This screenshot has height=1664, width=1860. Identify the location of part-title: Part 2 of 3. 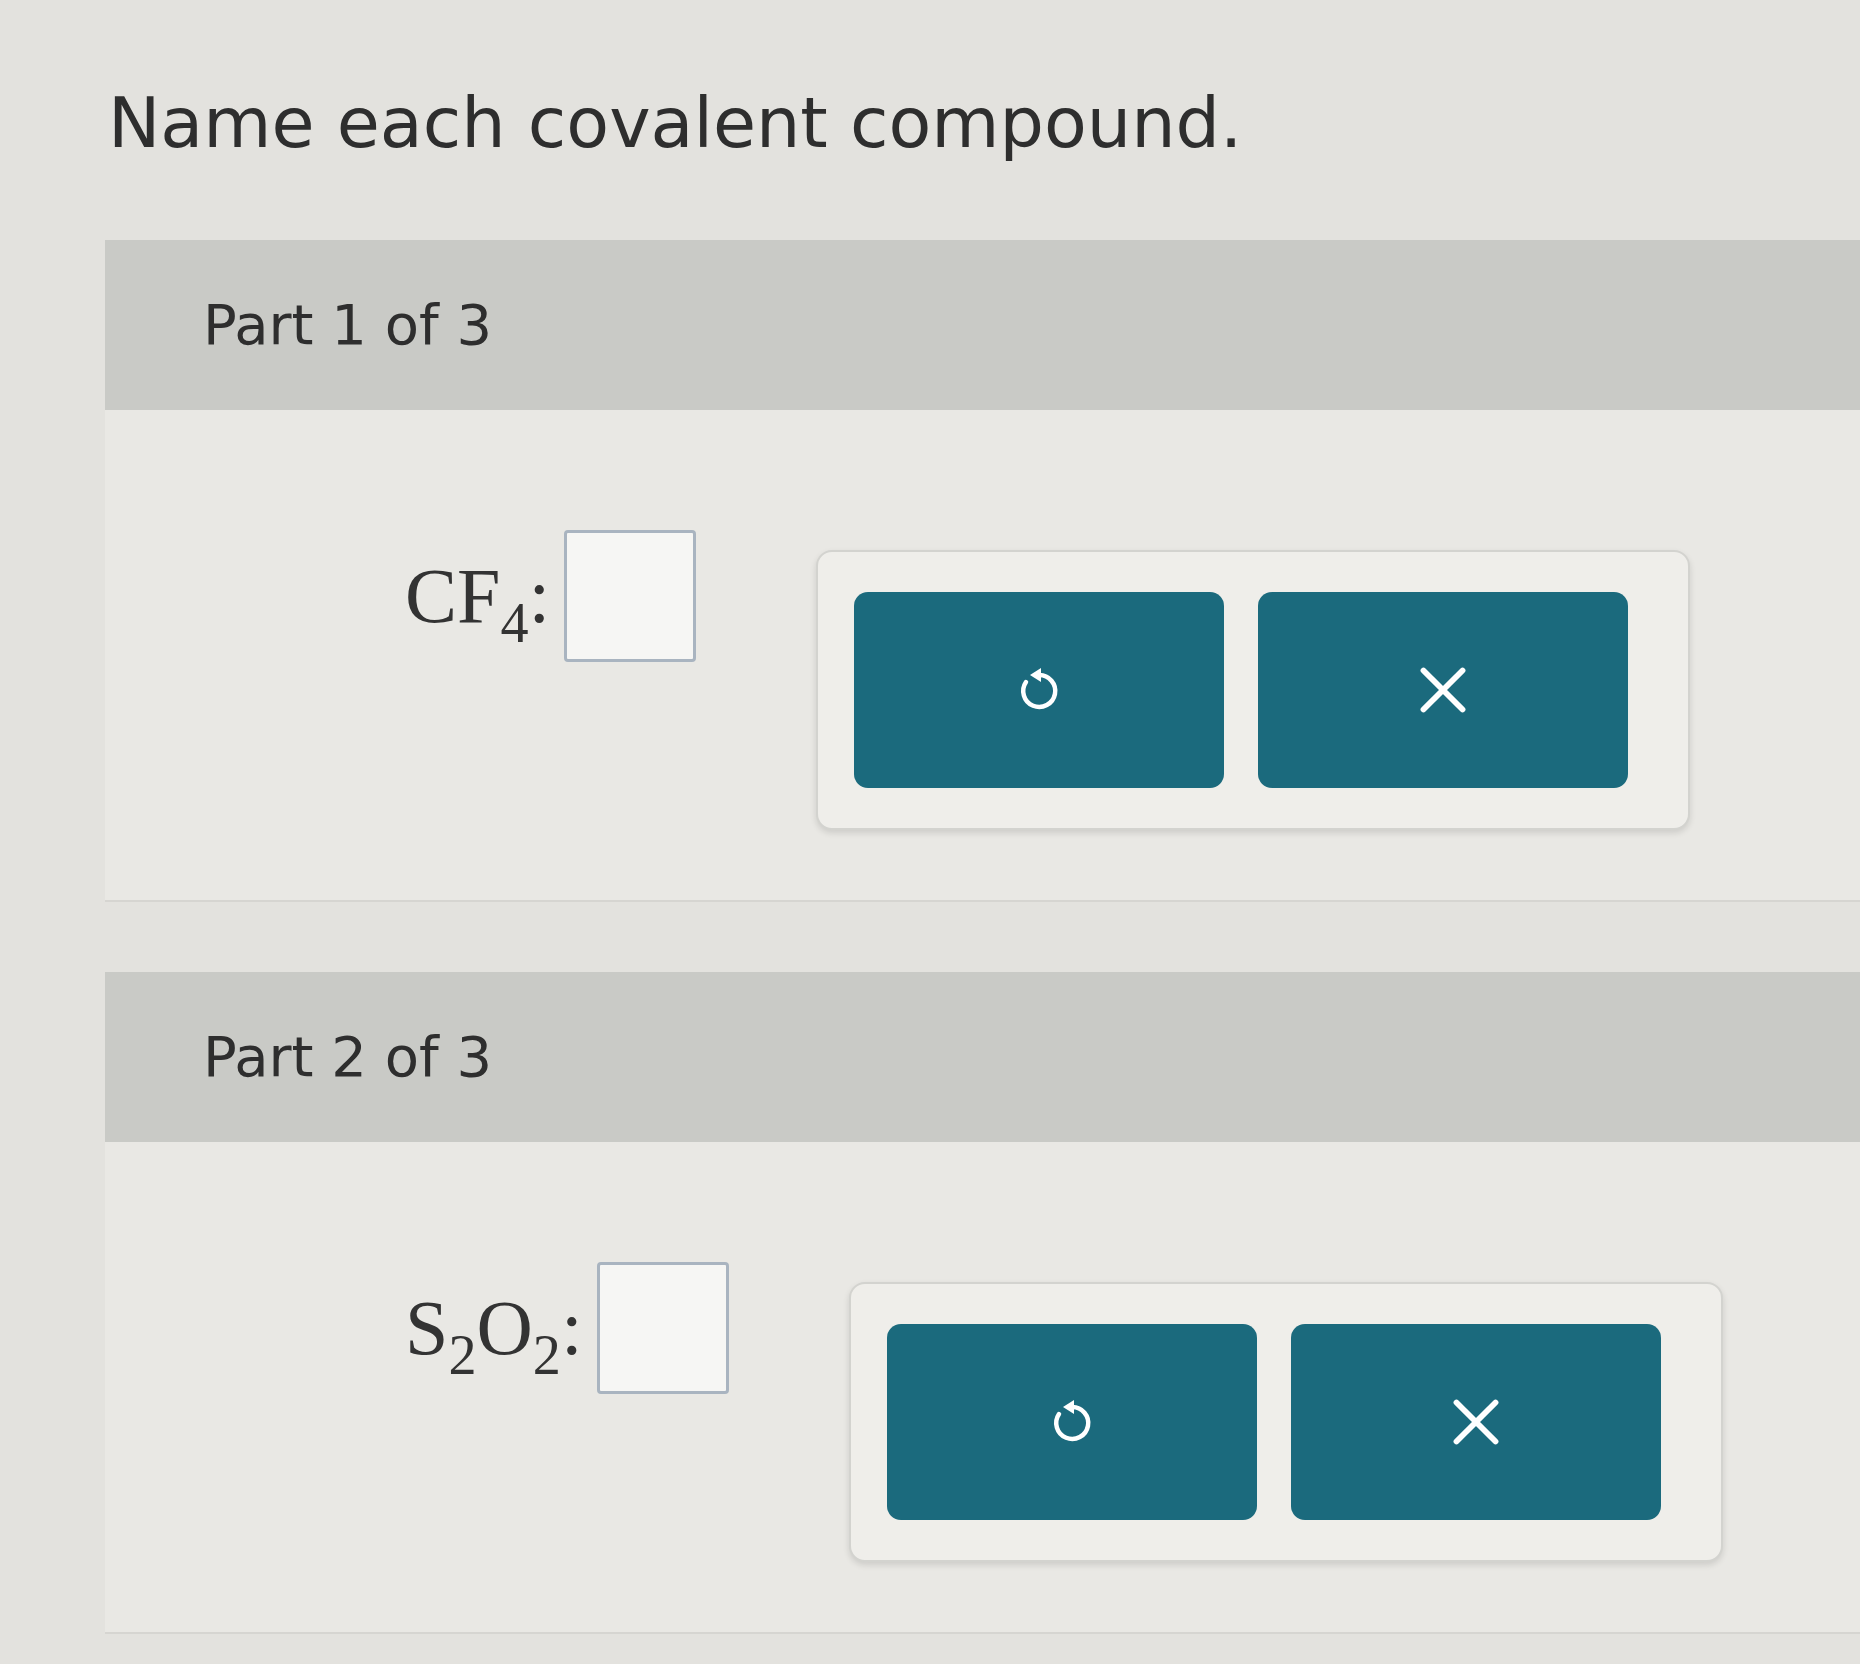
(348, 1057).